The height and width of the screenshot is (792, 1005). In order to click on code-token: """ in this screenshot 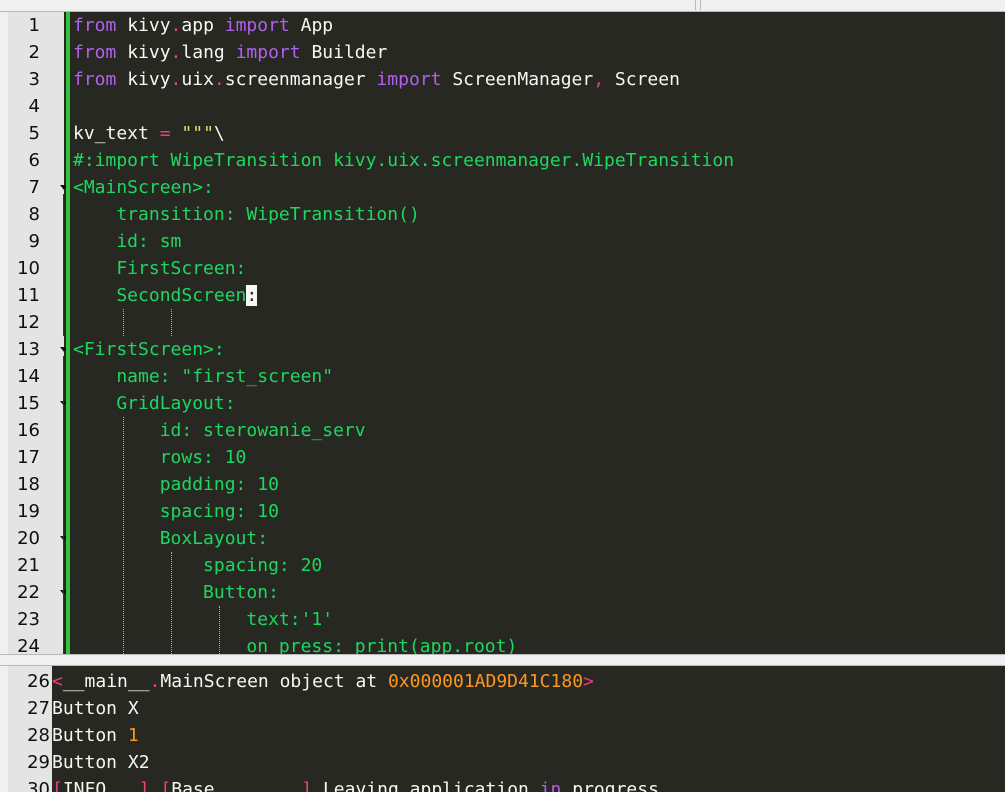, I will do `click(197, 133)`.